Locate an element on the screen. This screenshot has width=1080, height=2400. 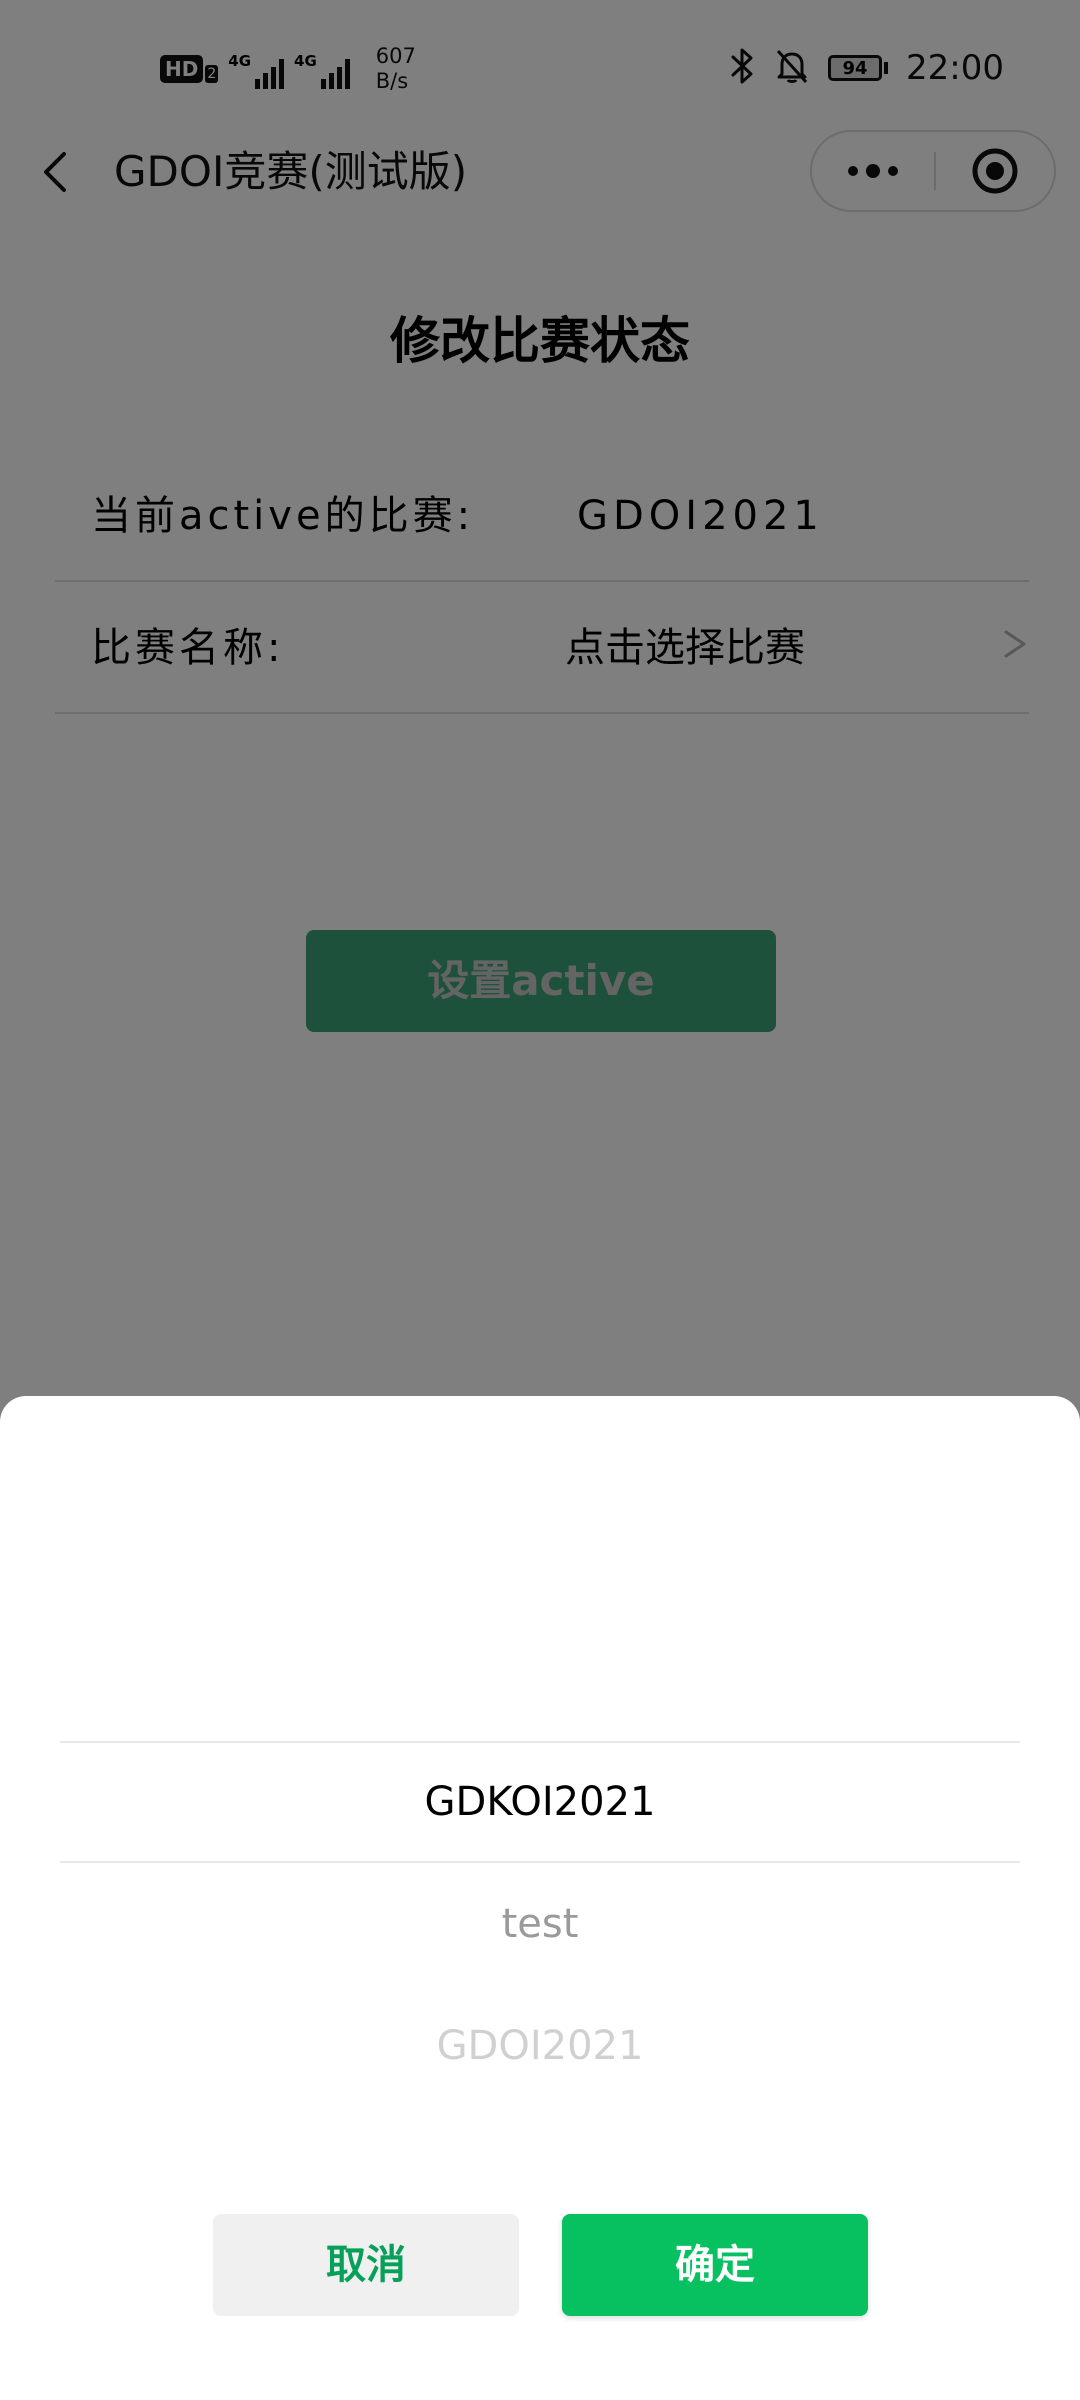
cancel-button: 取消 is located at coordinates (366, 2265).